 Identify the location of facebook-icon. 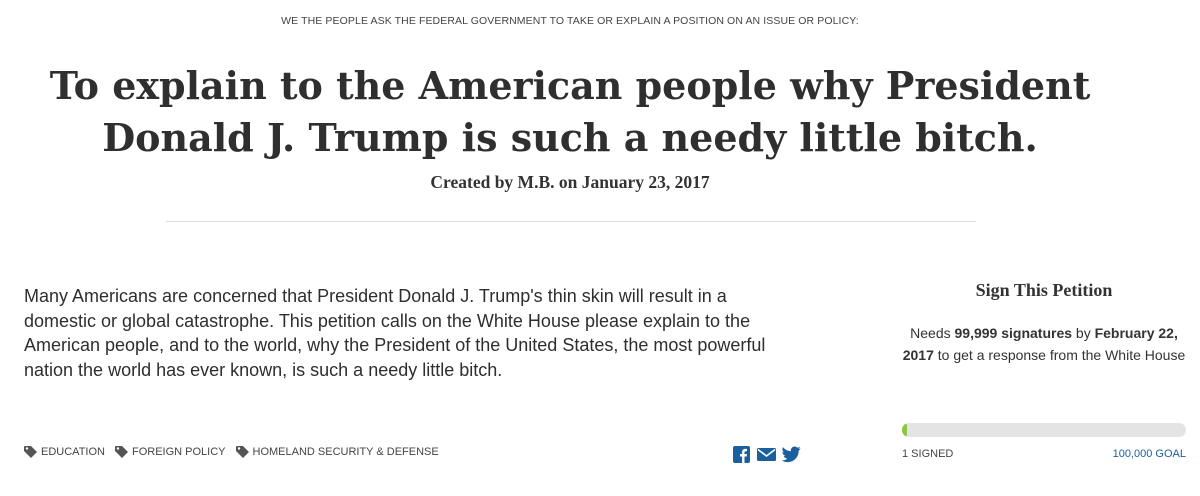
(741, 454).